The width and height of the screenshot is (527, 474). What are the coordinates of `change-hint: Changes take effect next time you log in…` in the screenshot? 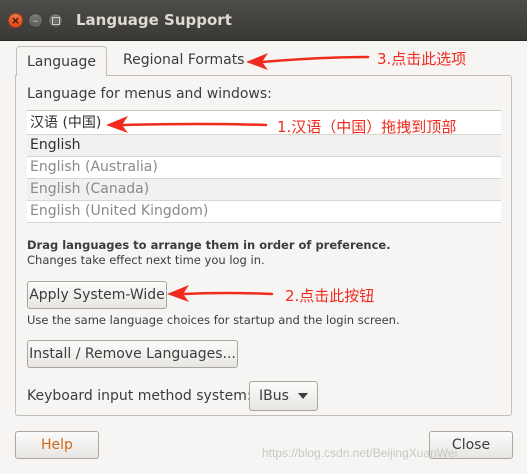 It's located at (146, 260).